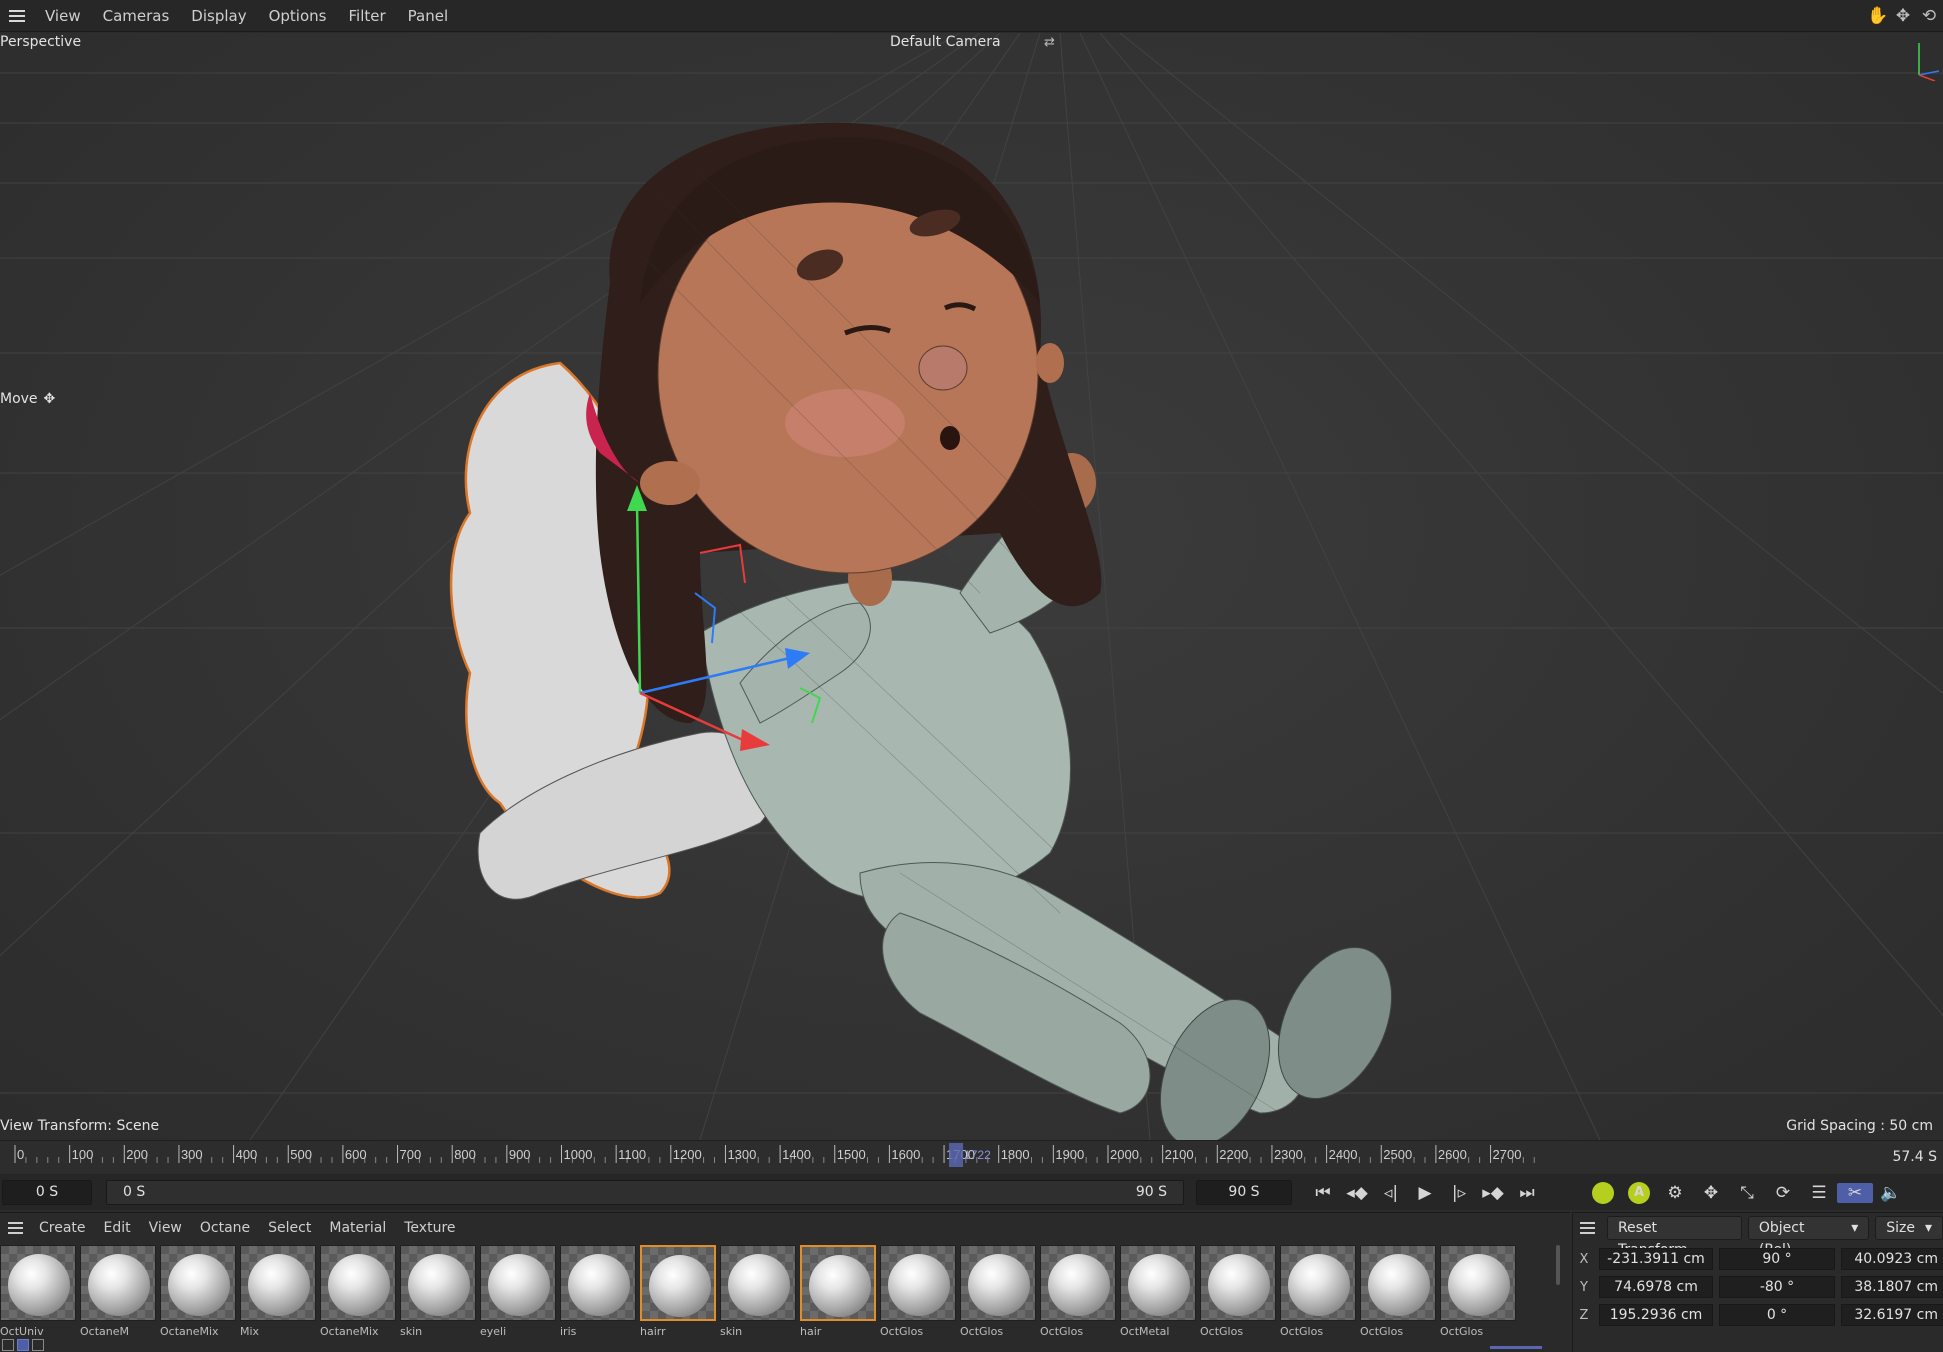  I want to click on end-time-field: 90 S, so click(1244, 1192).